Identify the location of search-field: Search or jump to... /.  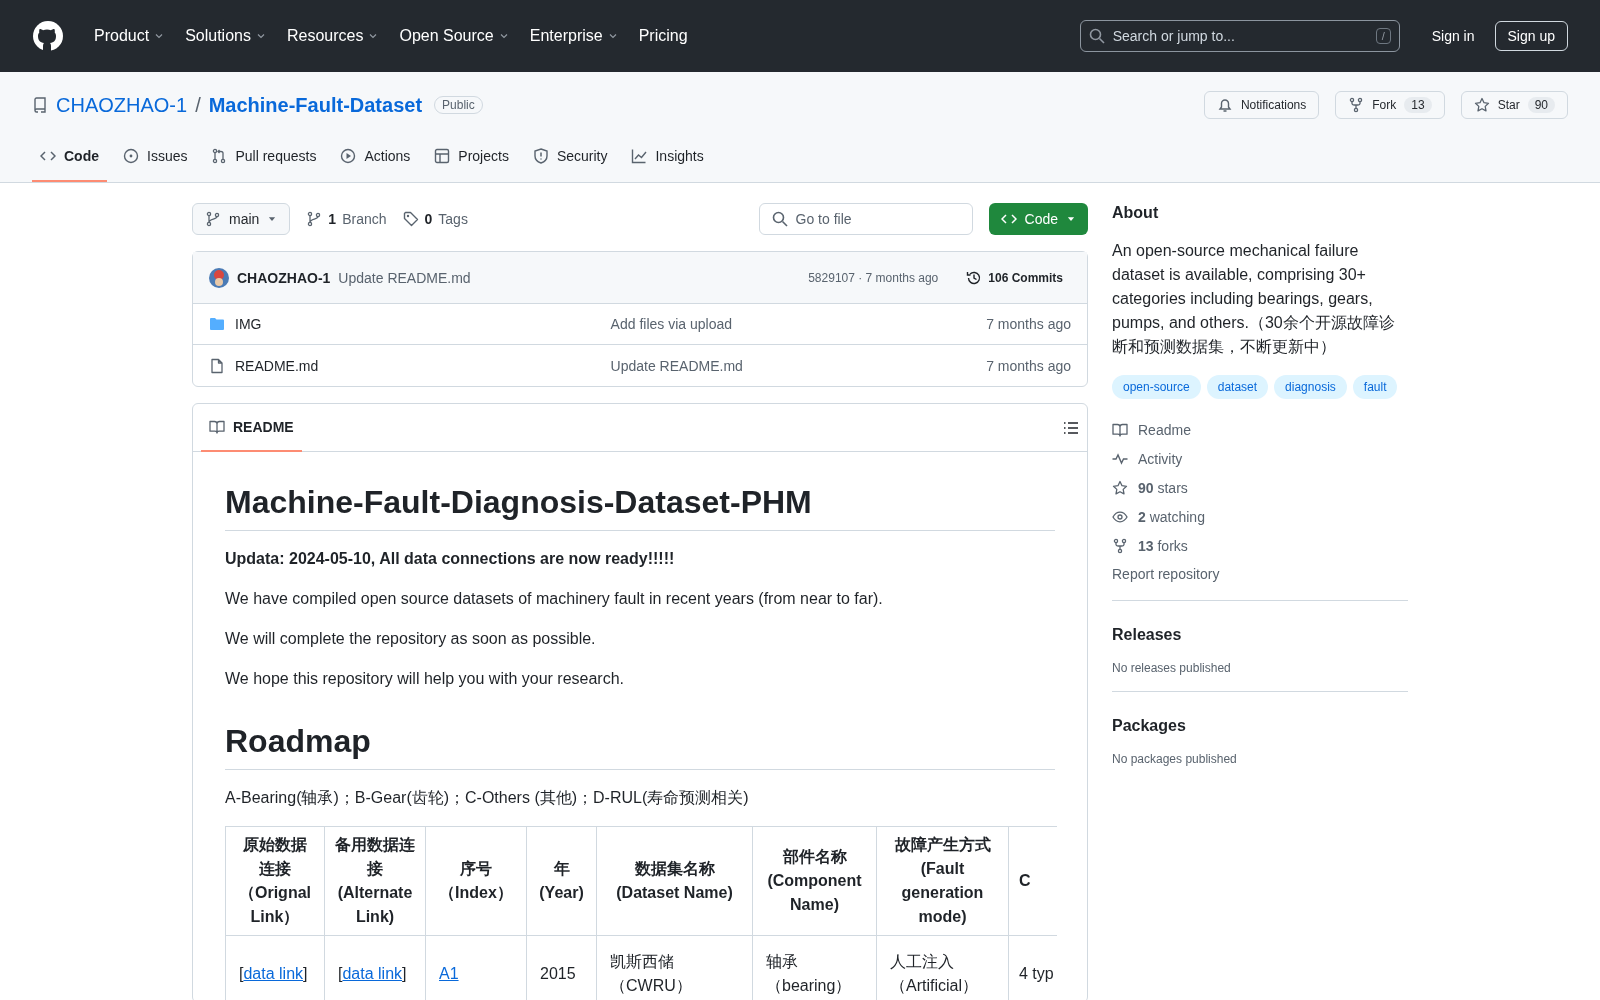
(1239, 36).